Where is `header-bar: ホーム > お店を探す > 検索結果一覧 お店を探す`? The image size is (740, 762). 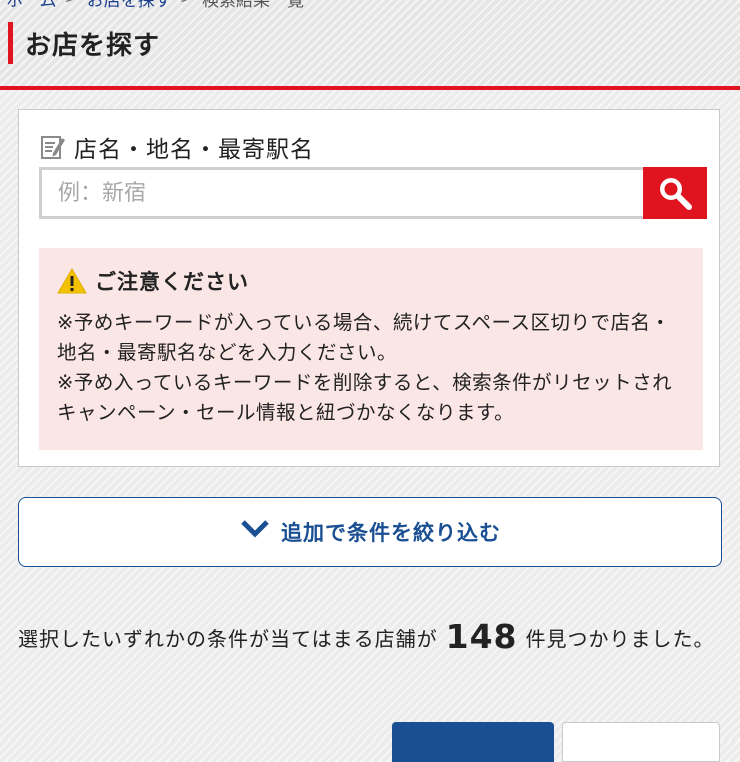
header-bar: ホーム > お店を探す > 検索結果一覧 お店を探す is located at coordinates (370, 45).